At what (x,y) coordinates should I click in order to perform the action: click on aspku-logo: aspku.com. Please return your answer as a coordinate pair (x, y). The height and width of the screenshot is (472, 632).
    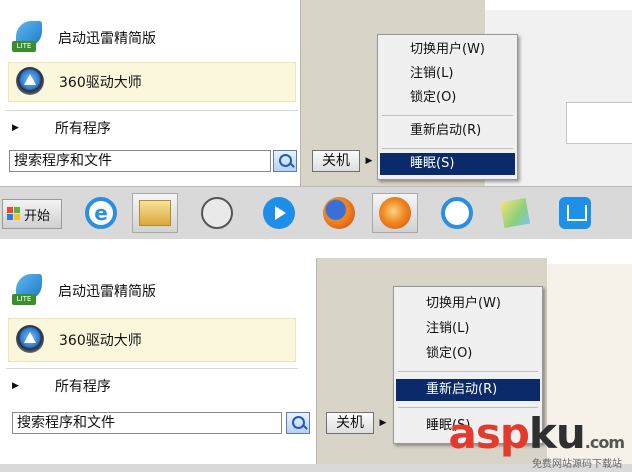
    Looking at the image, I should click on (536, 433).